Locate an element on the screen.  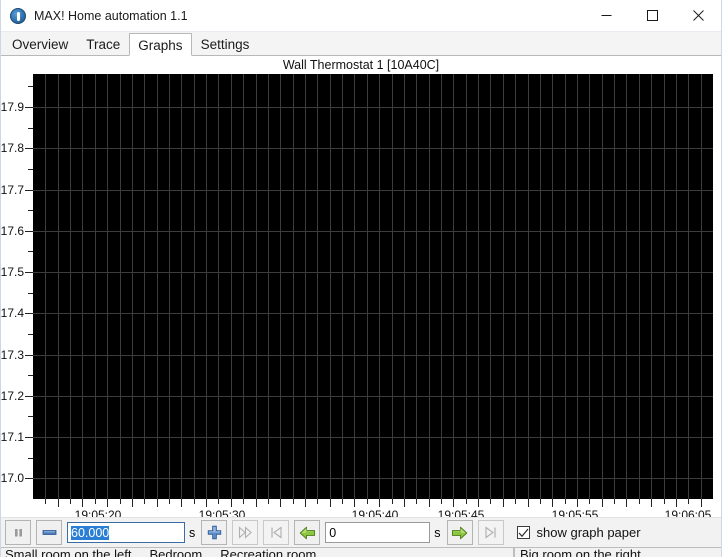
y-tick-label: 17.3 is located at coordinates (12, 355).